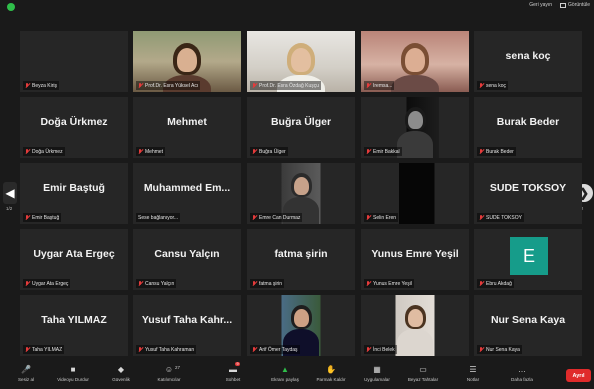 The image size is (594, 389). Describe the element at coordinates (154, 151) in the screenshot. I see `participant-name-text: Mehmet` at that location.